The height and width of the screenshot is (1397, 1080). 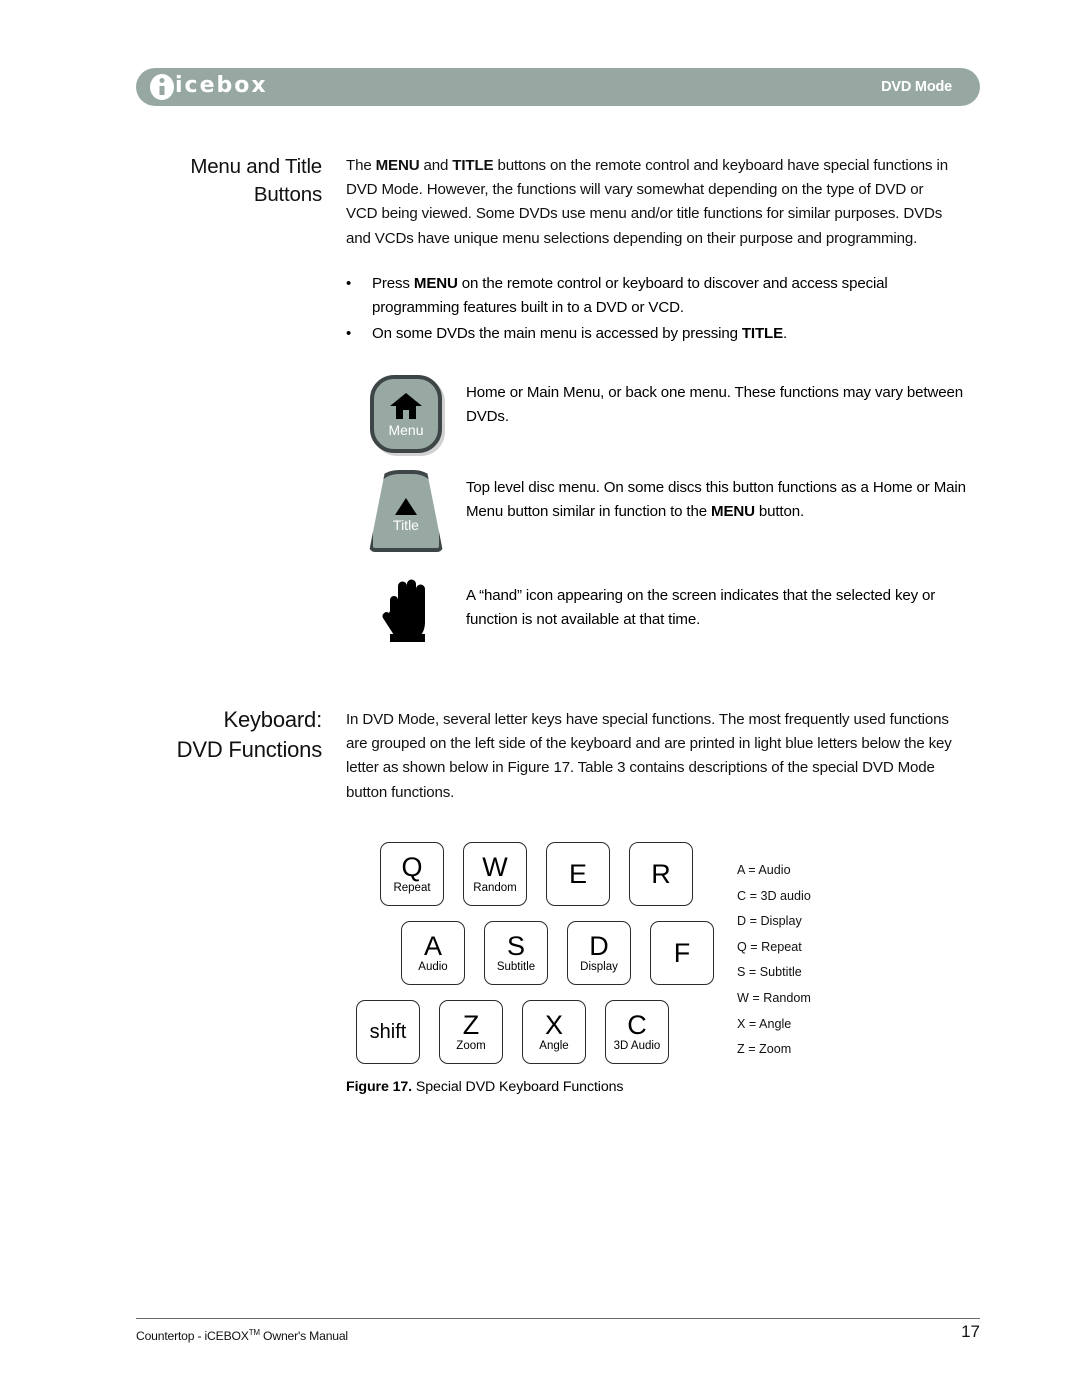 I want to click on key-glyph: S, so click(x=515, y=945).